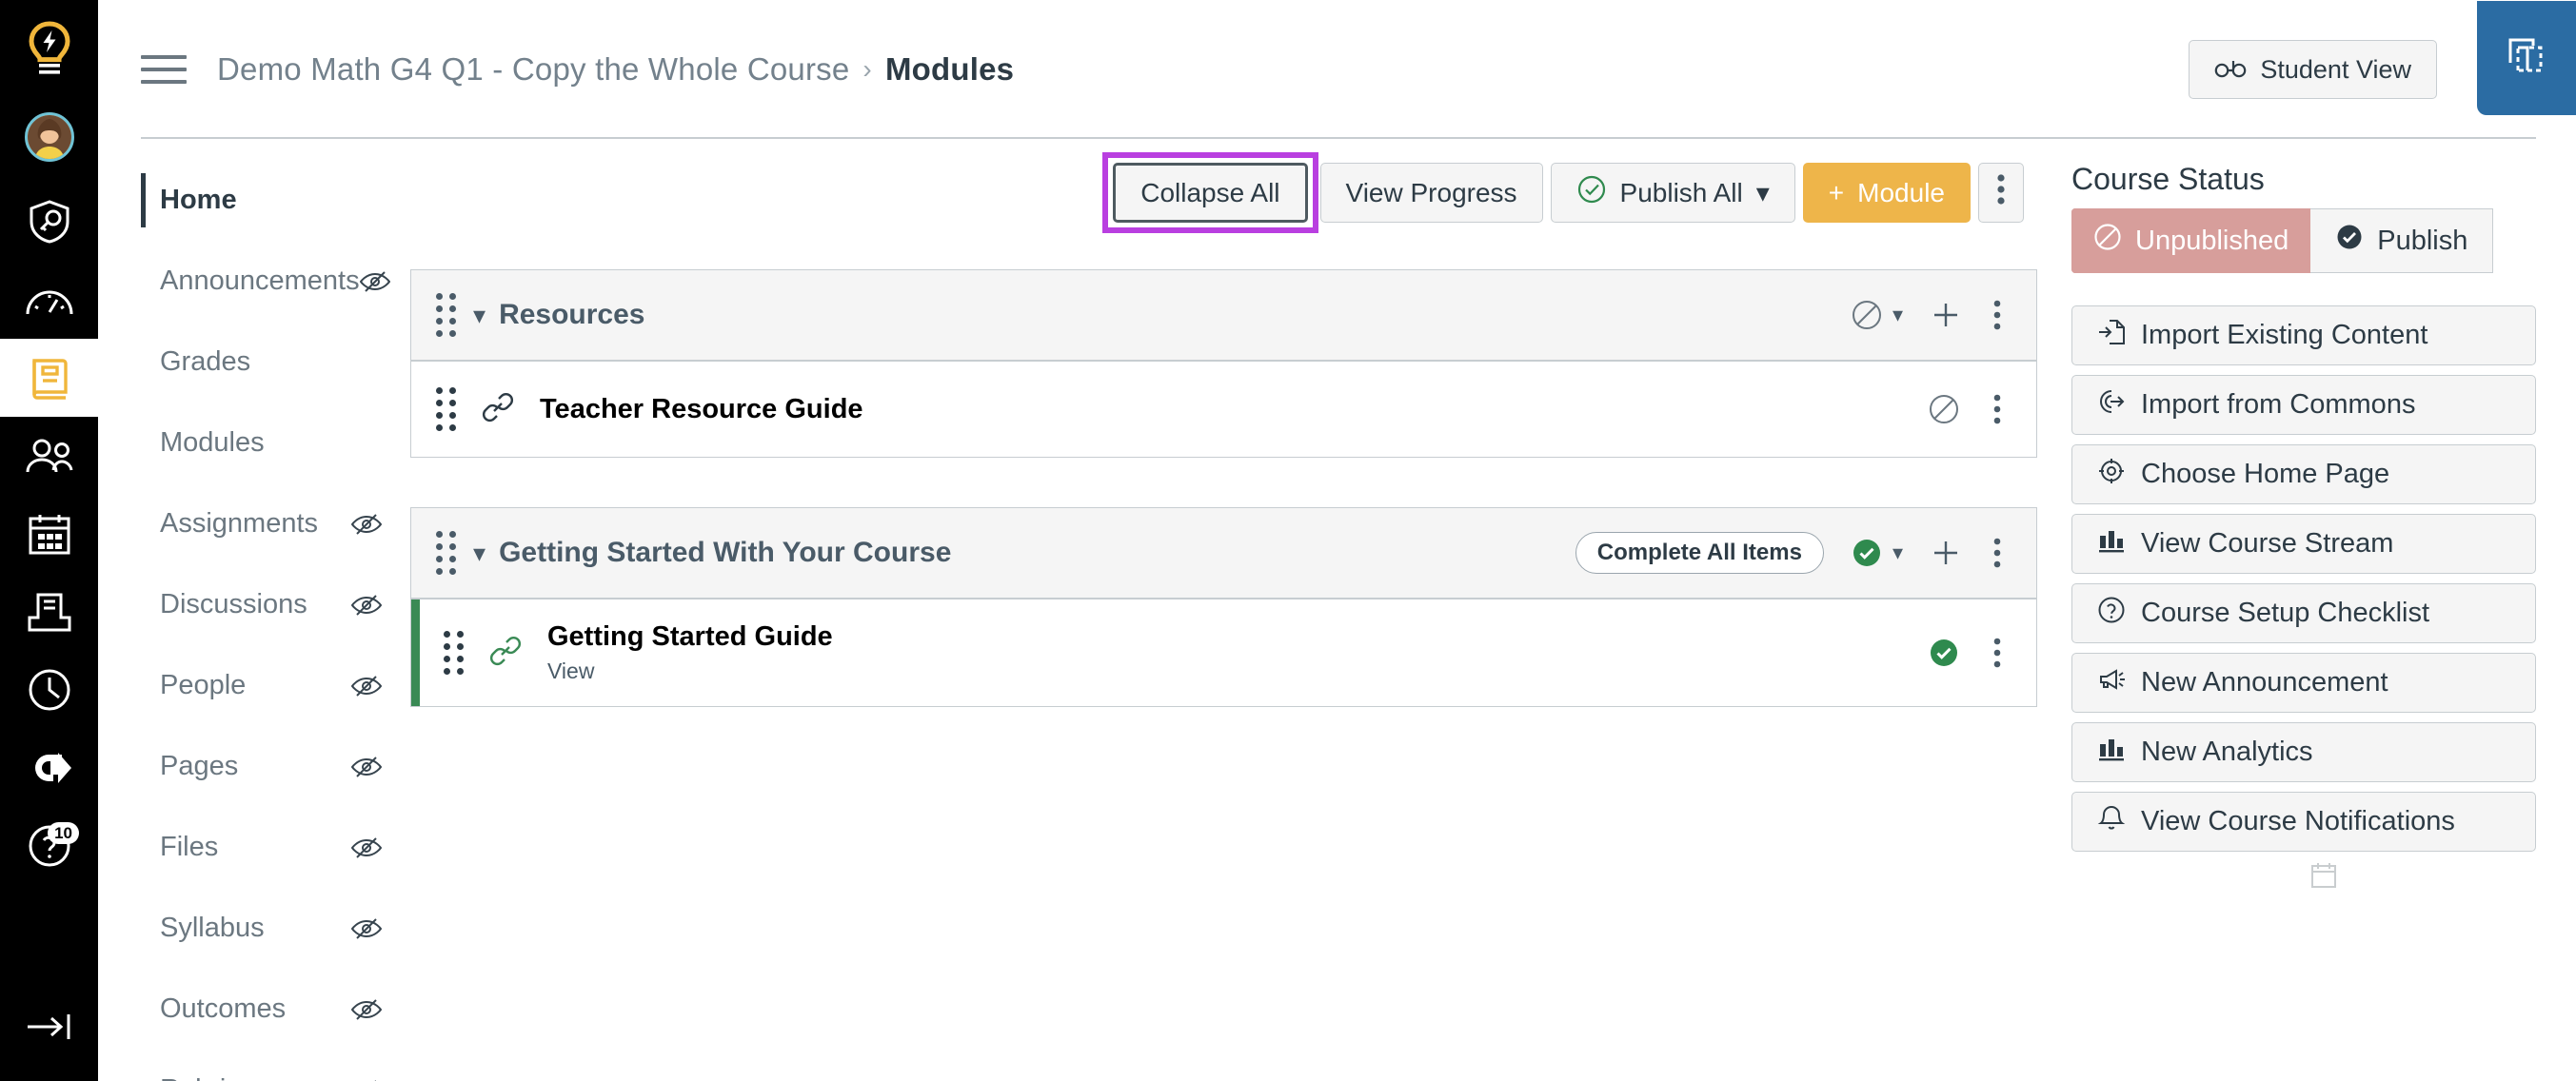  What do you see at coordinates (267, 685) in the screenshot?
I see `course-nav-item-people: People` at bounding box center [267, 685].